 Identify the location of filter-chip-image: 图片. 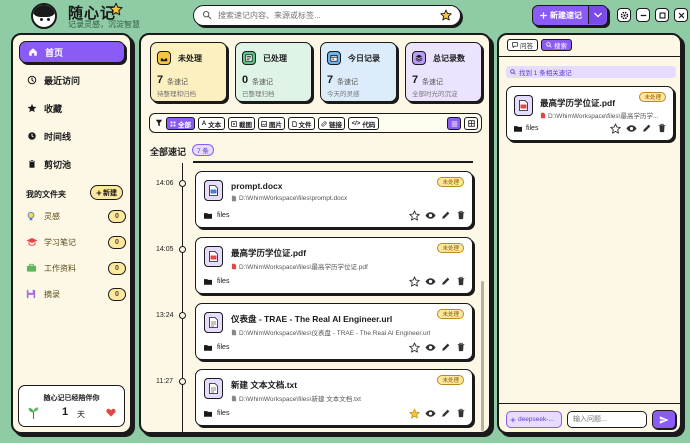
(271, 123).